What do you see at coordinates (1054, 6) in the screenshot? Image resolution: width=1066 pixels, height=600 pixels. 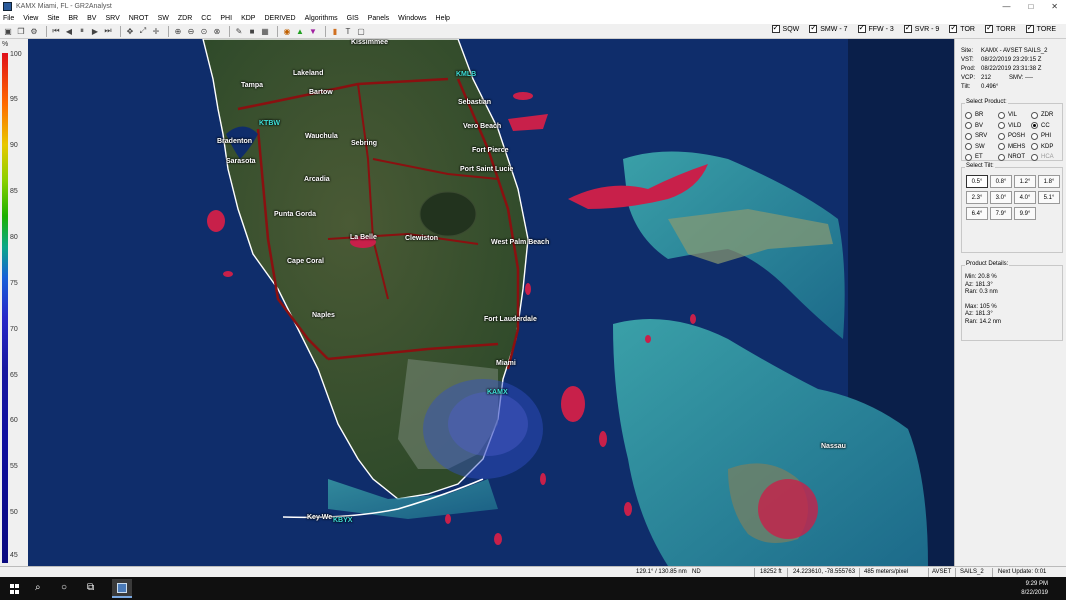 I see `close-button: ✕` at bounding box center [1054, 6].